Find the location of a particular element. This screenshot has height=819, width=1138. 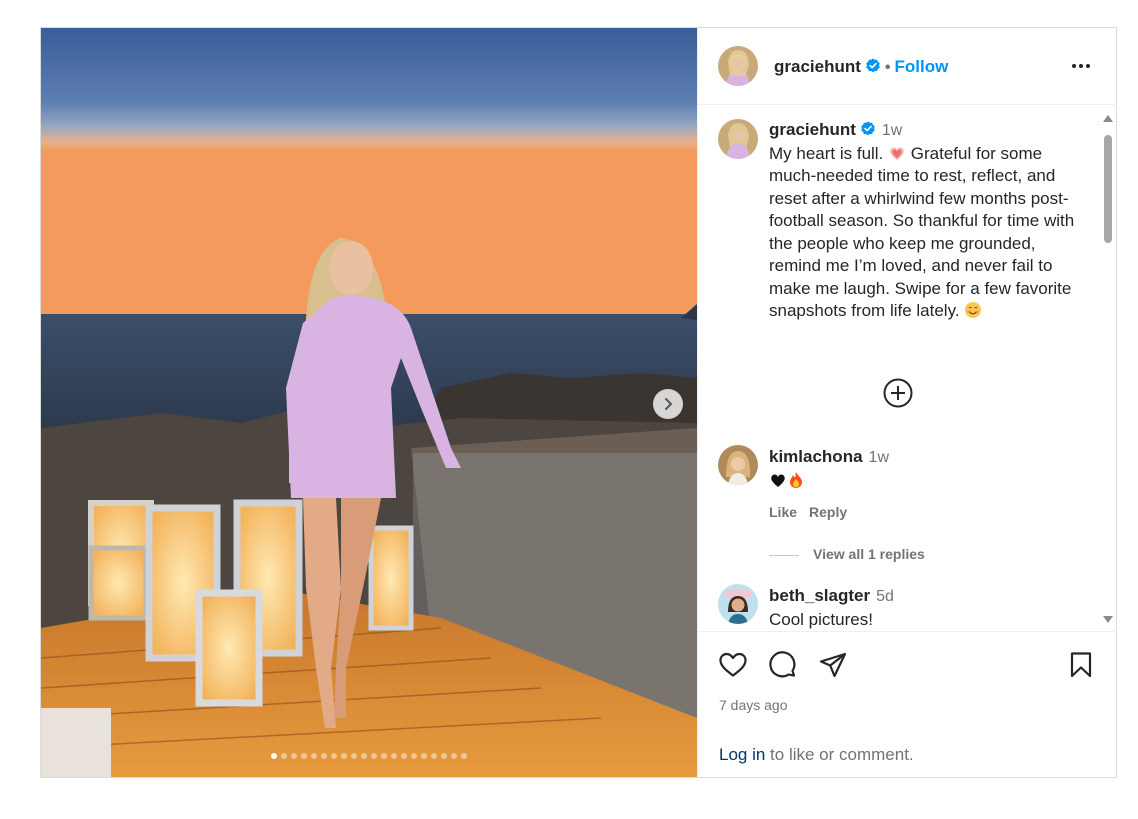

comment-time: 5d is located at coordinates (885, 596).